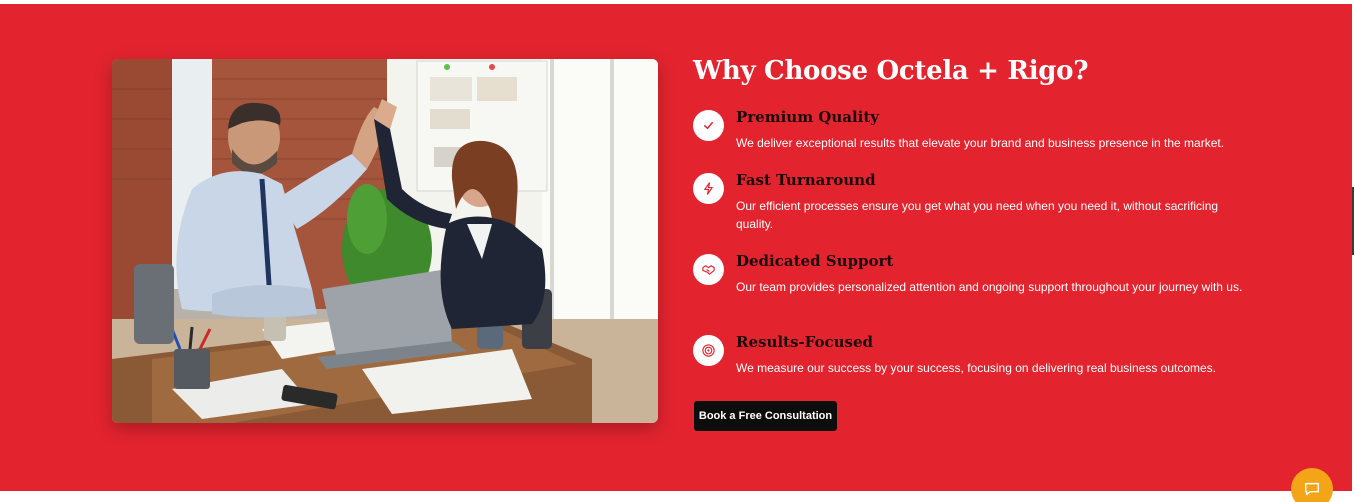 The image size is (1355, 502). What do you see at coordinates (708, 269) in the screenshot?
I see `handshake-icon` at bounding box center [708, 269].